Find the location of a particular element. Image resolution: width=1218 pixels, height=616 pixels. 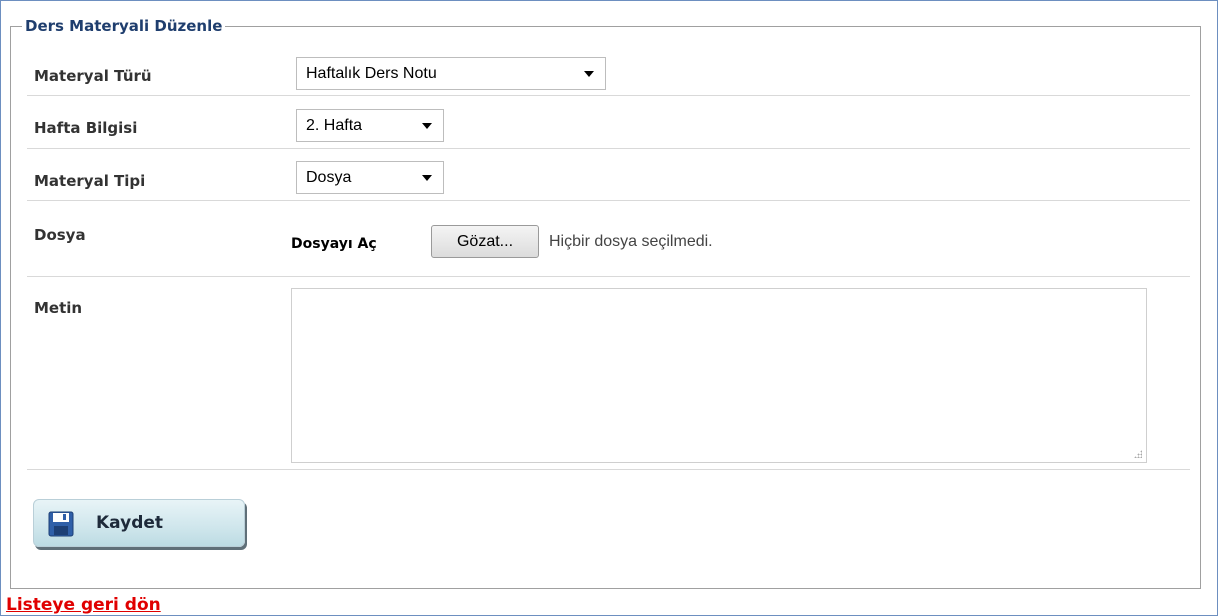

form-legend: Ders Materyali Düzenle is located at coordinates (124, 26).